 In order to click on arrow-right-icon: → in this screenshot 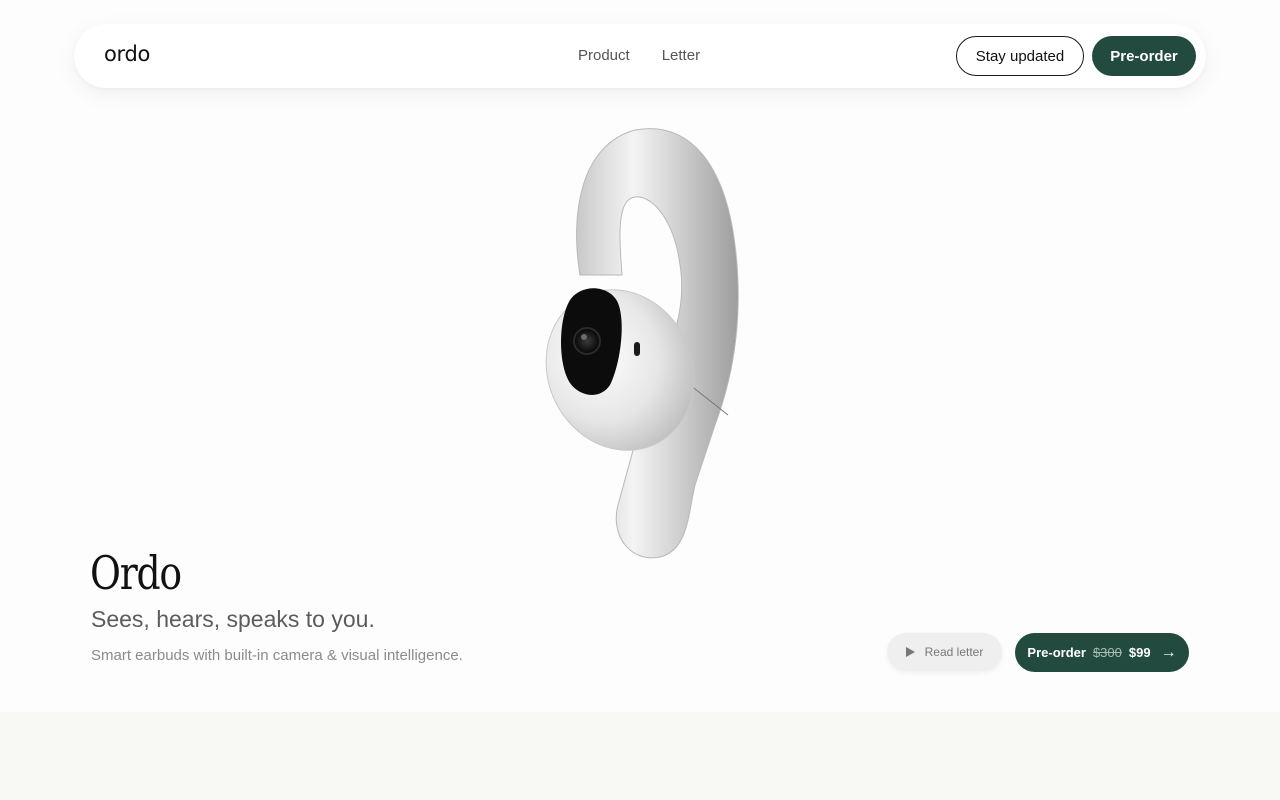, I will do `click(1168, 652)`.